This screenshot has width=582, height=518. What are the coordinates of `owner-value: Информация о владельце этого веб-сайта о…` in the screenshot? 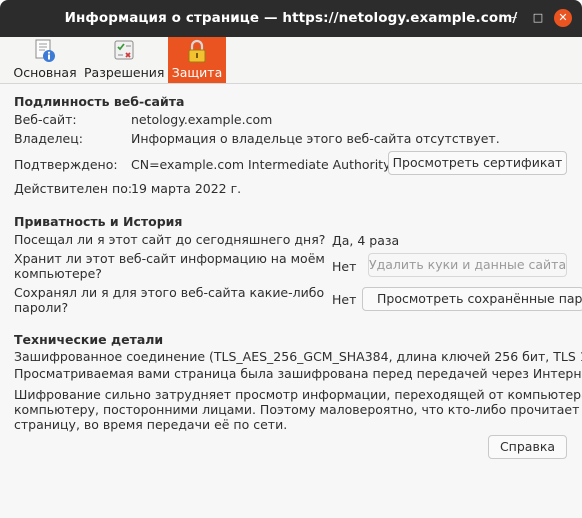 It's located at (315, 138).